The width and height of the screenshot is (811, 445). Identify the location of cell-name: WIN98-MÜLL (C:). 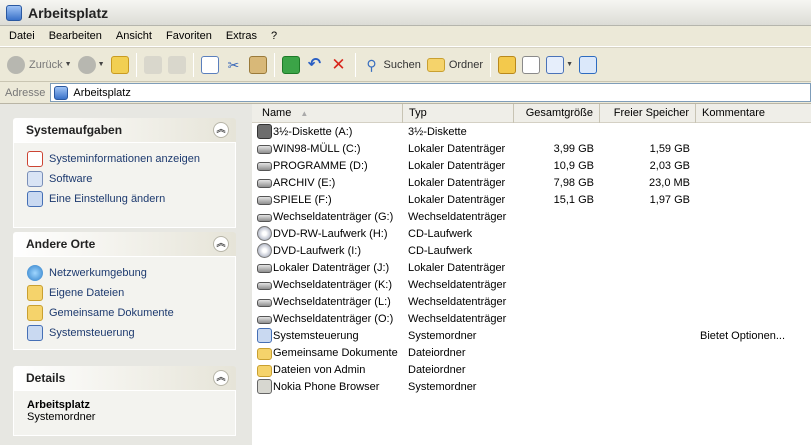
(317, 149).